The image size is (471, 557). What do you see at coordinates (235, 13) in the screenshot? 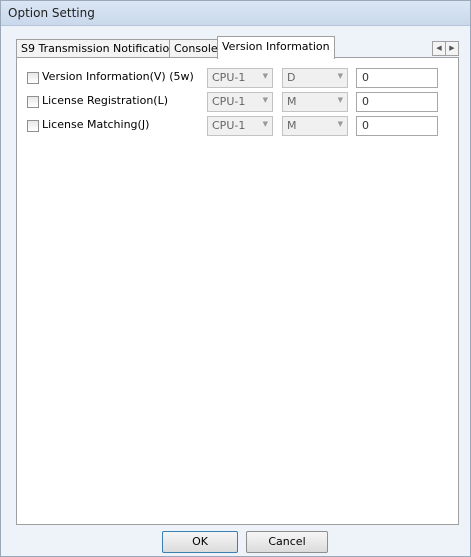
I see `title-bar: Option Setting` at bounding box center [235, 13].